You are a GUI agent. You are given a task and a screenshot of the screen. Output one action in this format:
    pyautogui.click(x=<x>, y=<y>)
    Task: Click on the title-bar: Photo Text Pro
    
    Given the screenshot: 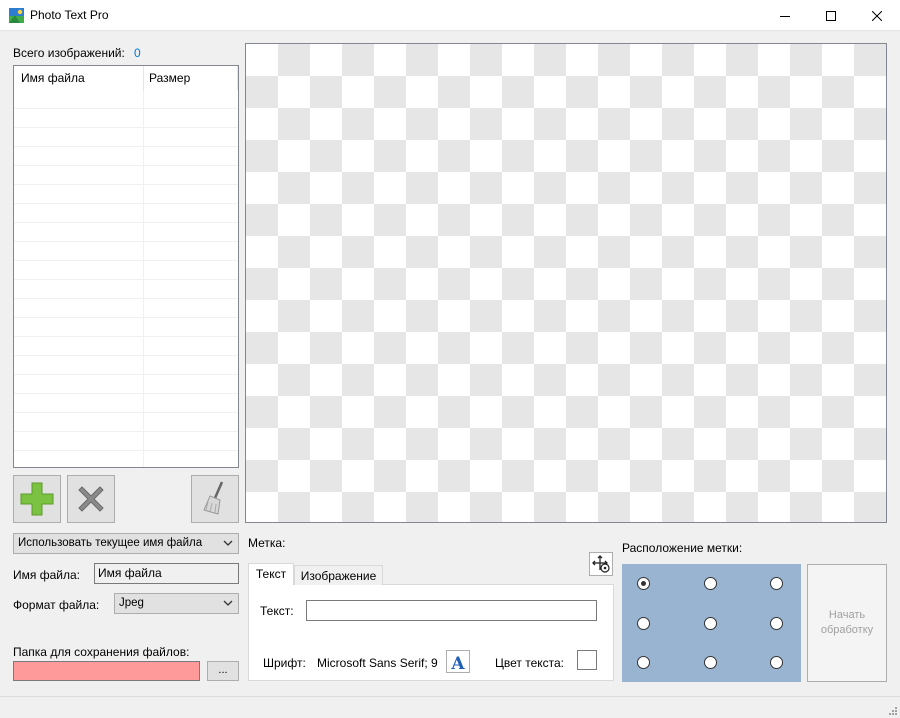 What is the action you would take?
    pyautogui.click(x=450, y=15)
    